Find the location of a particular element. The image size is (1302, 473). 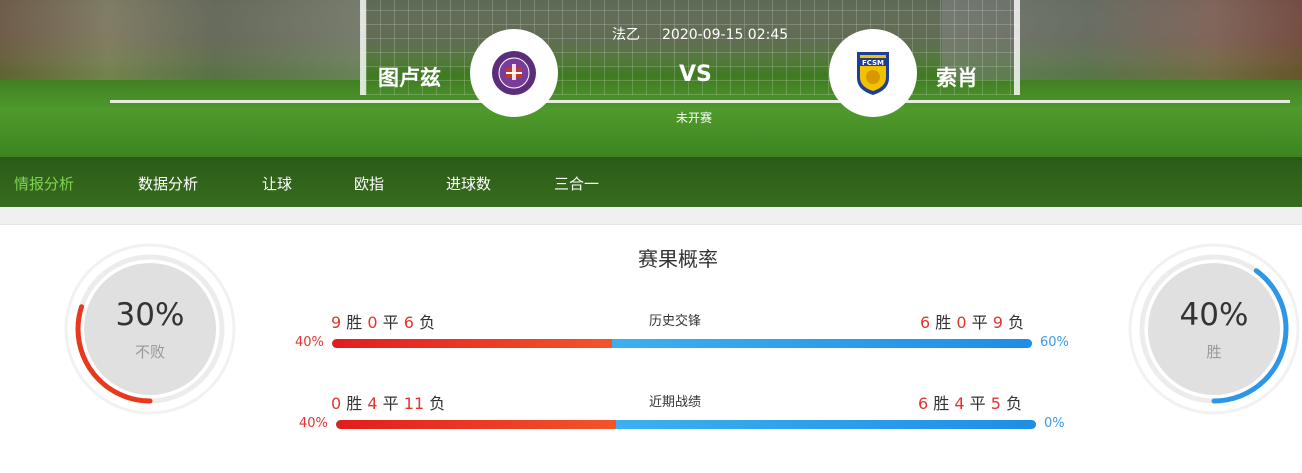

toulouse-crest-icon is located at coordinates (514, 73).